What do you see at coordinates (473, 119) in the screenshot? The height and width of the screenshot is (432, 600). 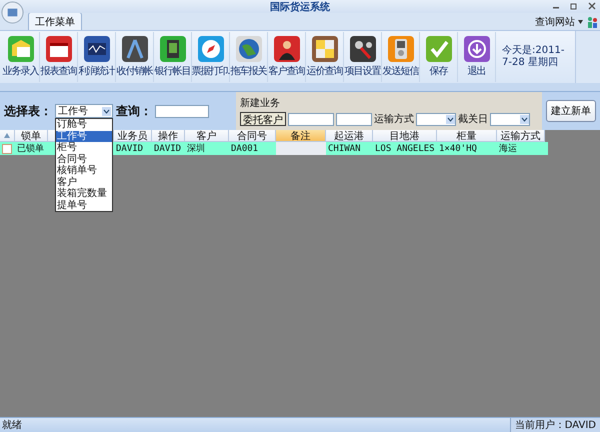 I see `cutoff-label: 截关日` at bounding box center [473, 119].